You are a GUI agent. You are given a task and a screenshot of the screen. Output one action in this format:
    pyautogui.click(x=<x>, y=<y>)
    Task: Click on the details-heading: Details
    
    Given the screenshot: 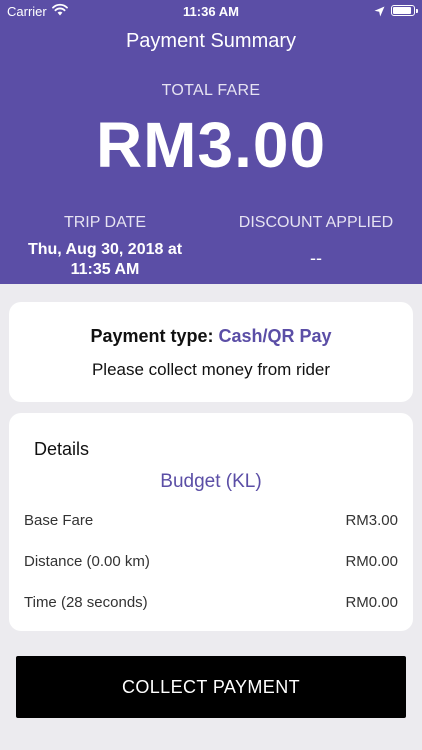 What is the action you would take?
    pyautogui.click(x=62, y=449)
    